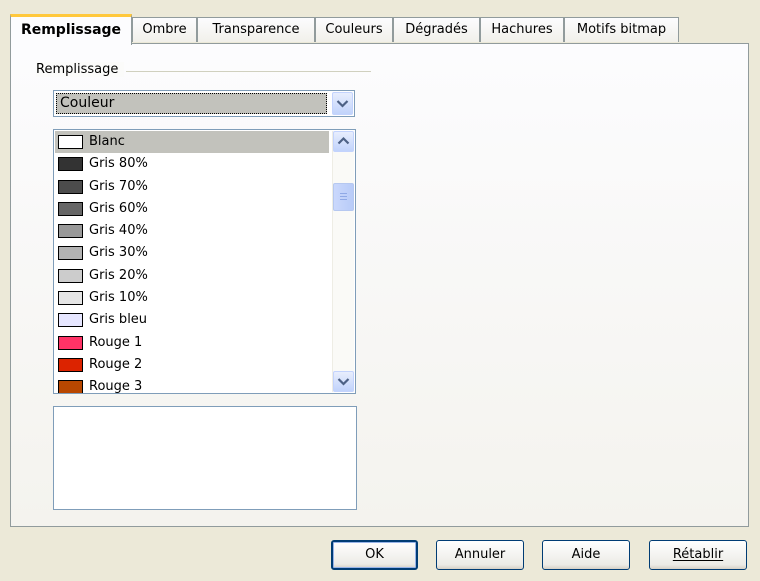 The width and height of the screenshot is (760, 581). I want to click on button-label: Annuler, so click(480, 554).